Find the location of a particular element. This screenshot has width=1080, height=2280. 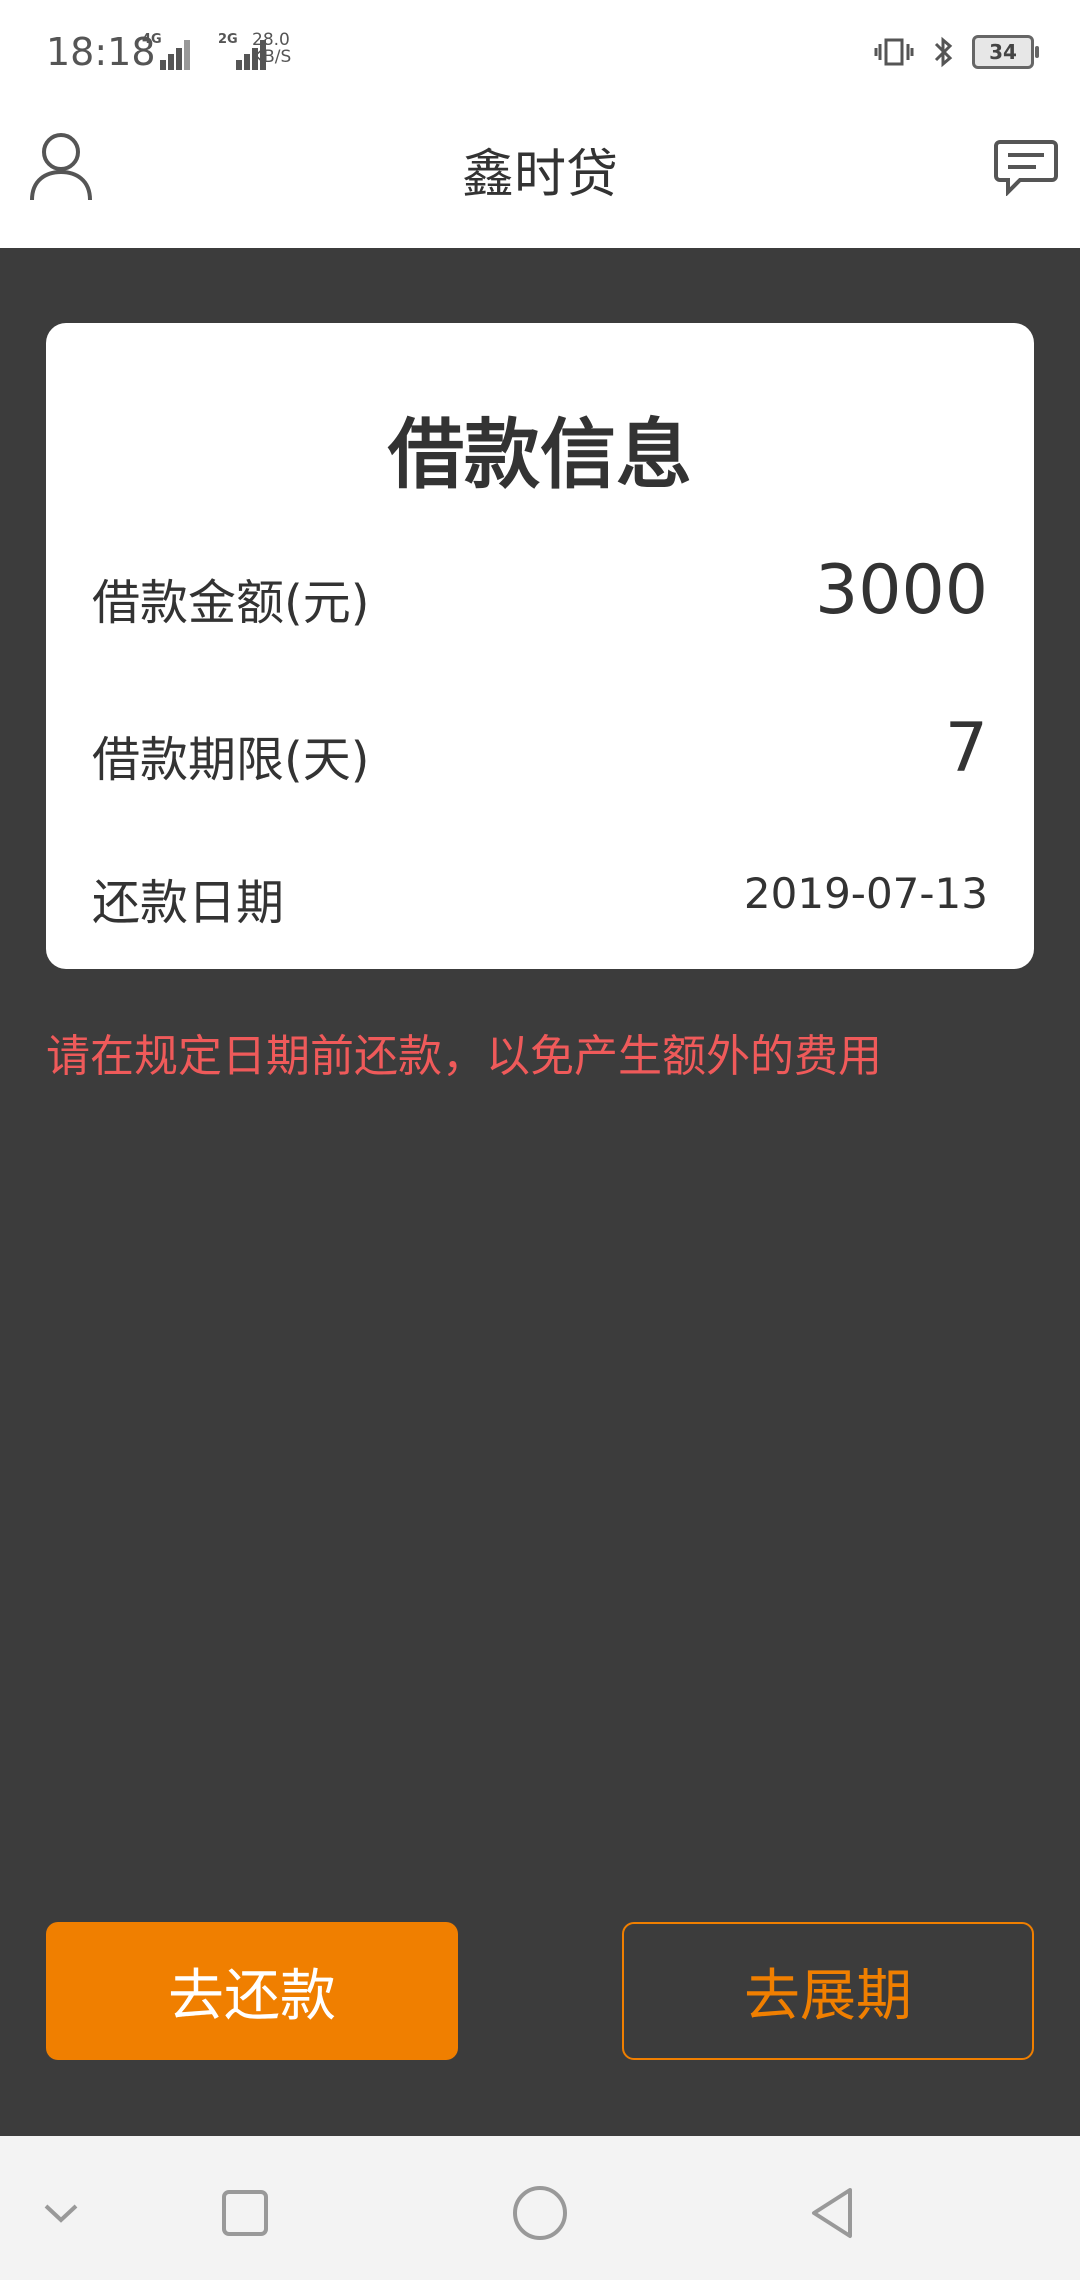

loan-term-value: 7 is located at coordinates (966, 748).